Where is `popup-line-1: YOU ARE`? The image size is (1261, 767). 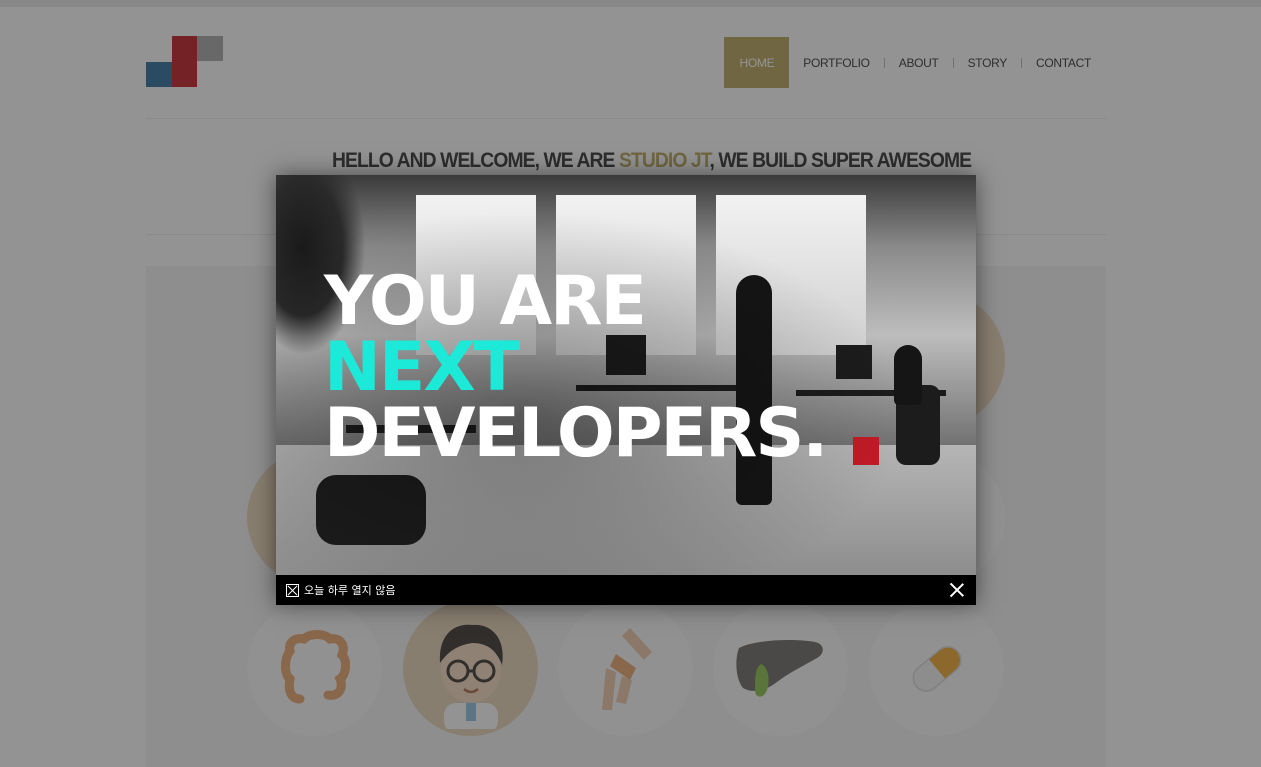
popup-line-1: YOU ARE is located at coordinates (485, 301).